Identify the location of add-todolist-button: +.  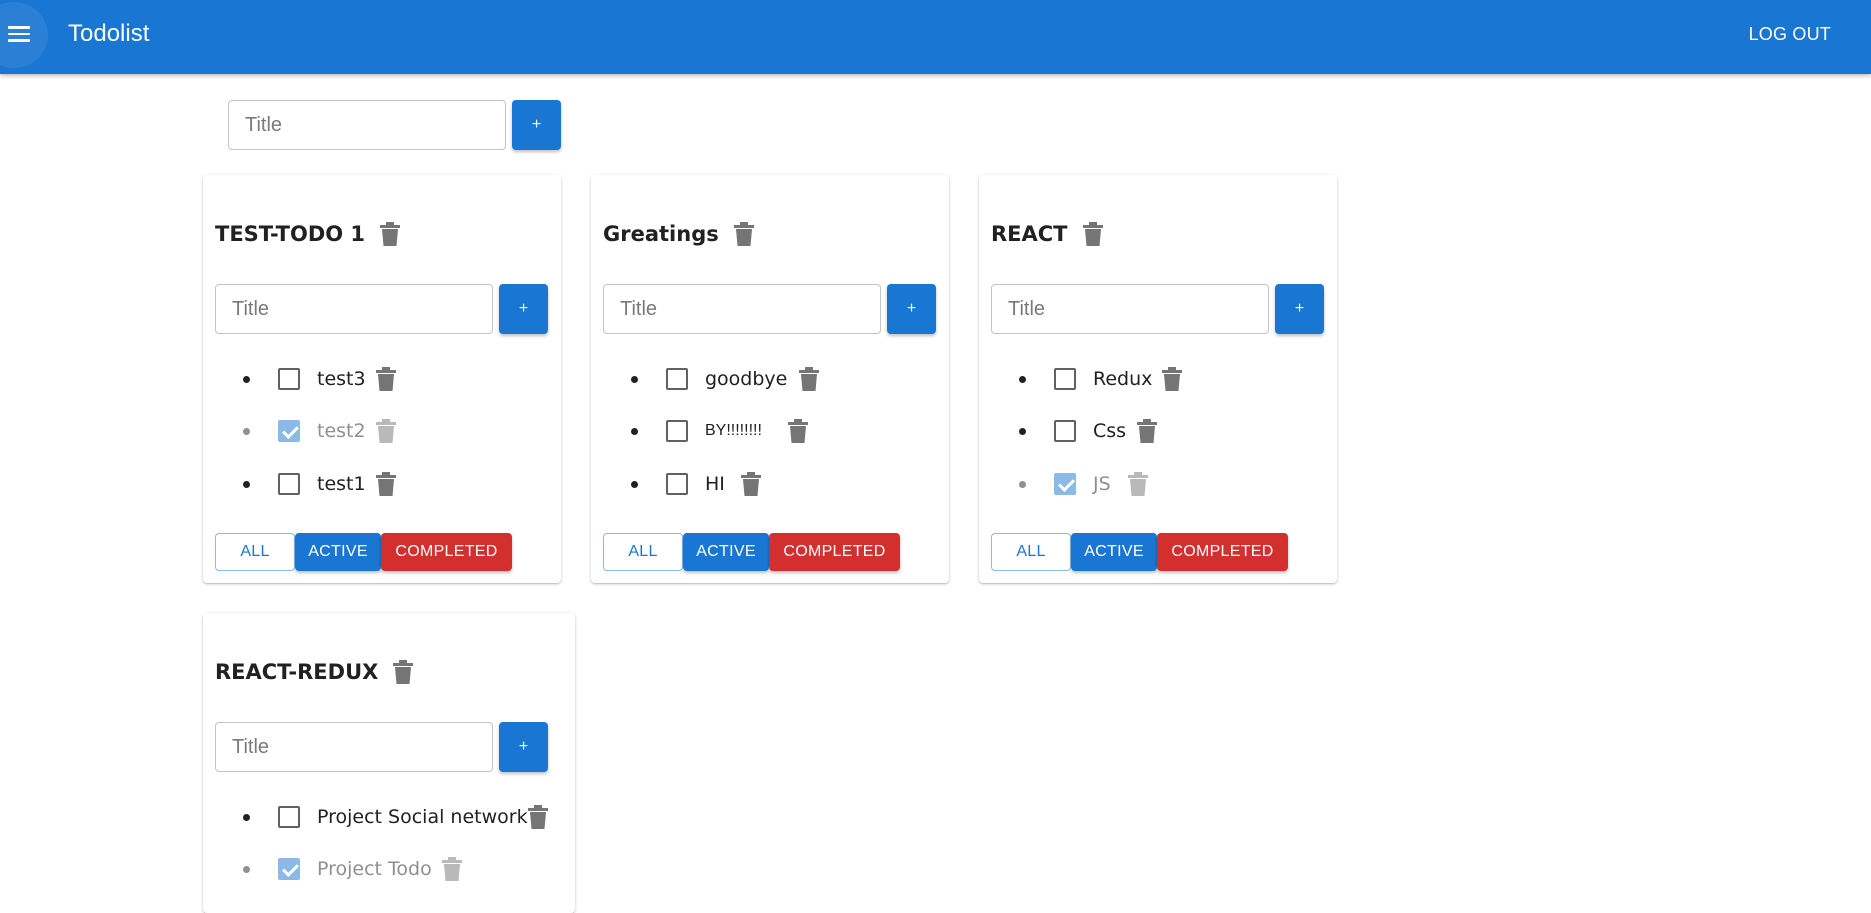
(536, 125).